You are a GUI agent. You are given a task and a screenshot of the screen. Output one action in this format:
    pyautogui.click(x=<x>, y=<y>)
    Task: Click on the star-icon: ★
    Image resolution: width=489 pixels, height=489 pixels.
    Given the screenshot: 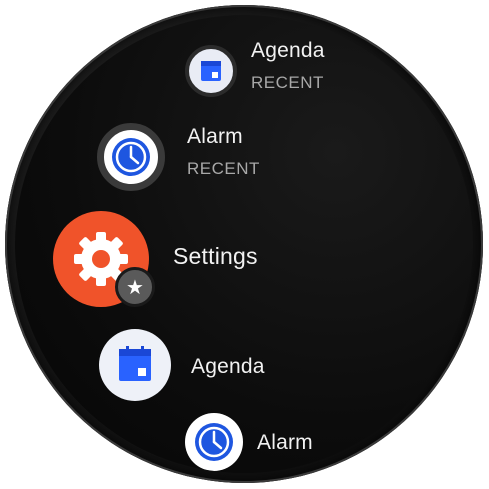 What is the action you would take?
    pyautogui.click(x=135, y=287)
    